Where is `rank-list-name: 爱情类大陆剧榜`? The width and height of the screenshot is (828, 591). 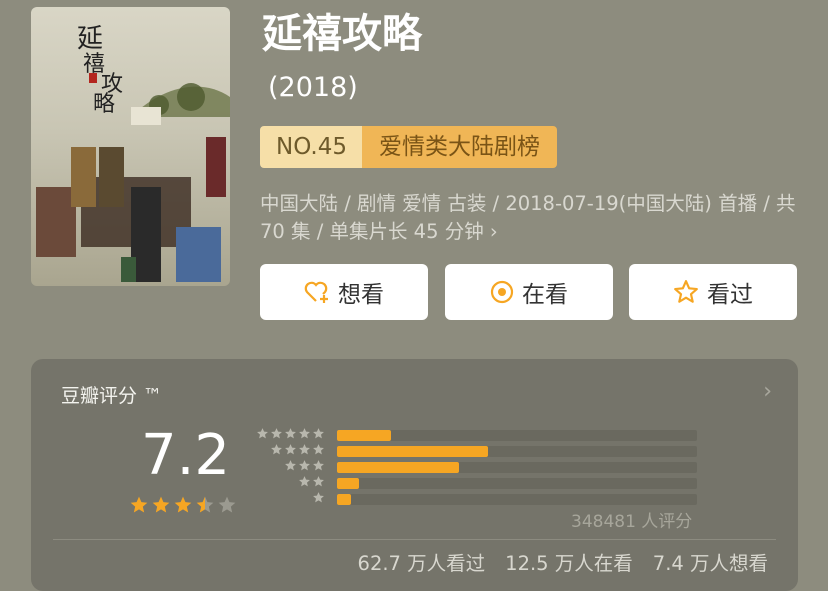
rank-list-name: 爱情类大陆剧榜 is located at coordinates (459, 147).